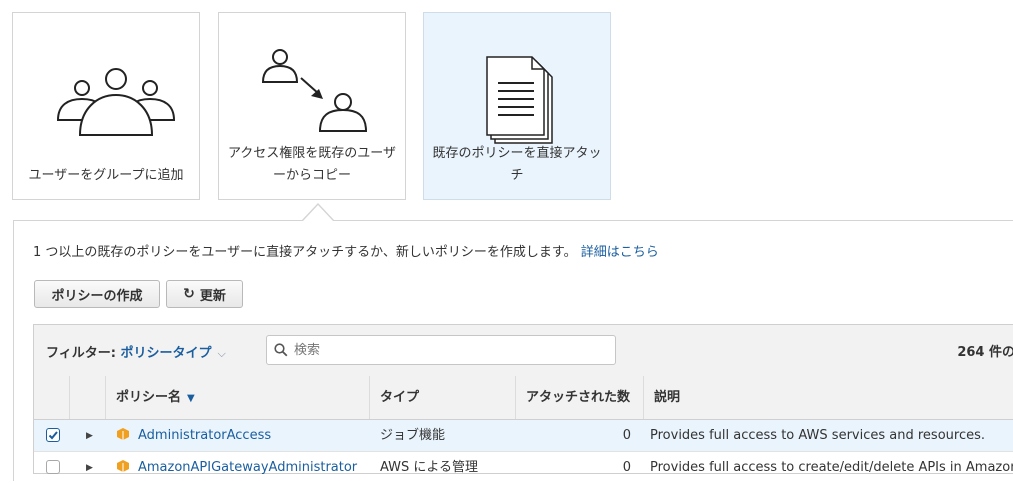  I want to click on policy-name-header-label: ポリシー名, so click(149, 397).